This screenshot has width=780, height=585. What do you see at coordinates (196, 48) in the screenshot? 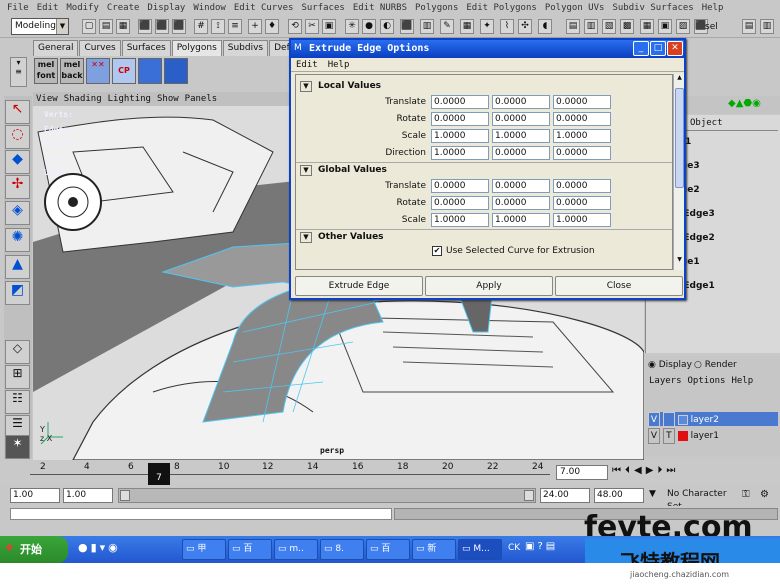
I see `shelf-tab-polygons: Polygons` at bounding box center [196, 48].